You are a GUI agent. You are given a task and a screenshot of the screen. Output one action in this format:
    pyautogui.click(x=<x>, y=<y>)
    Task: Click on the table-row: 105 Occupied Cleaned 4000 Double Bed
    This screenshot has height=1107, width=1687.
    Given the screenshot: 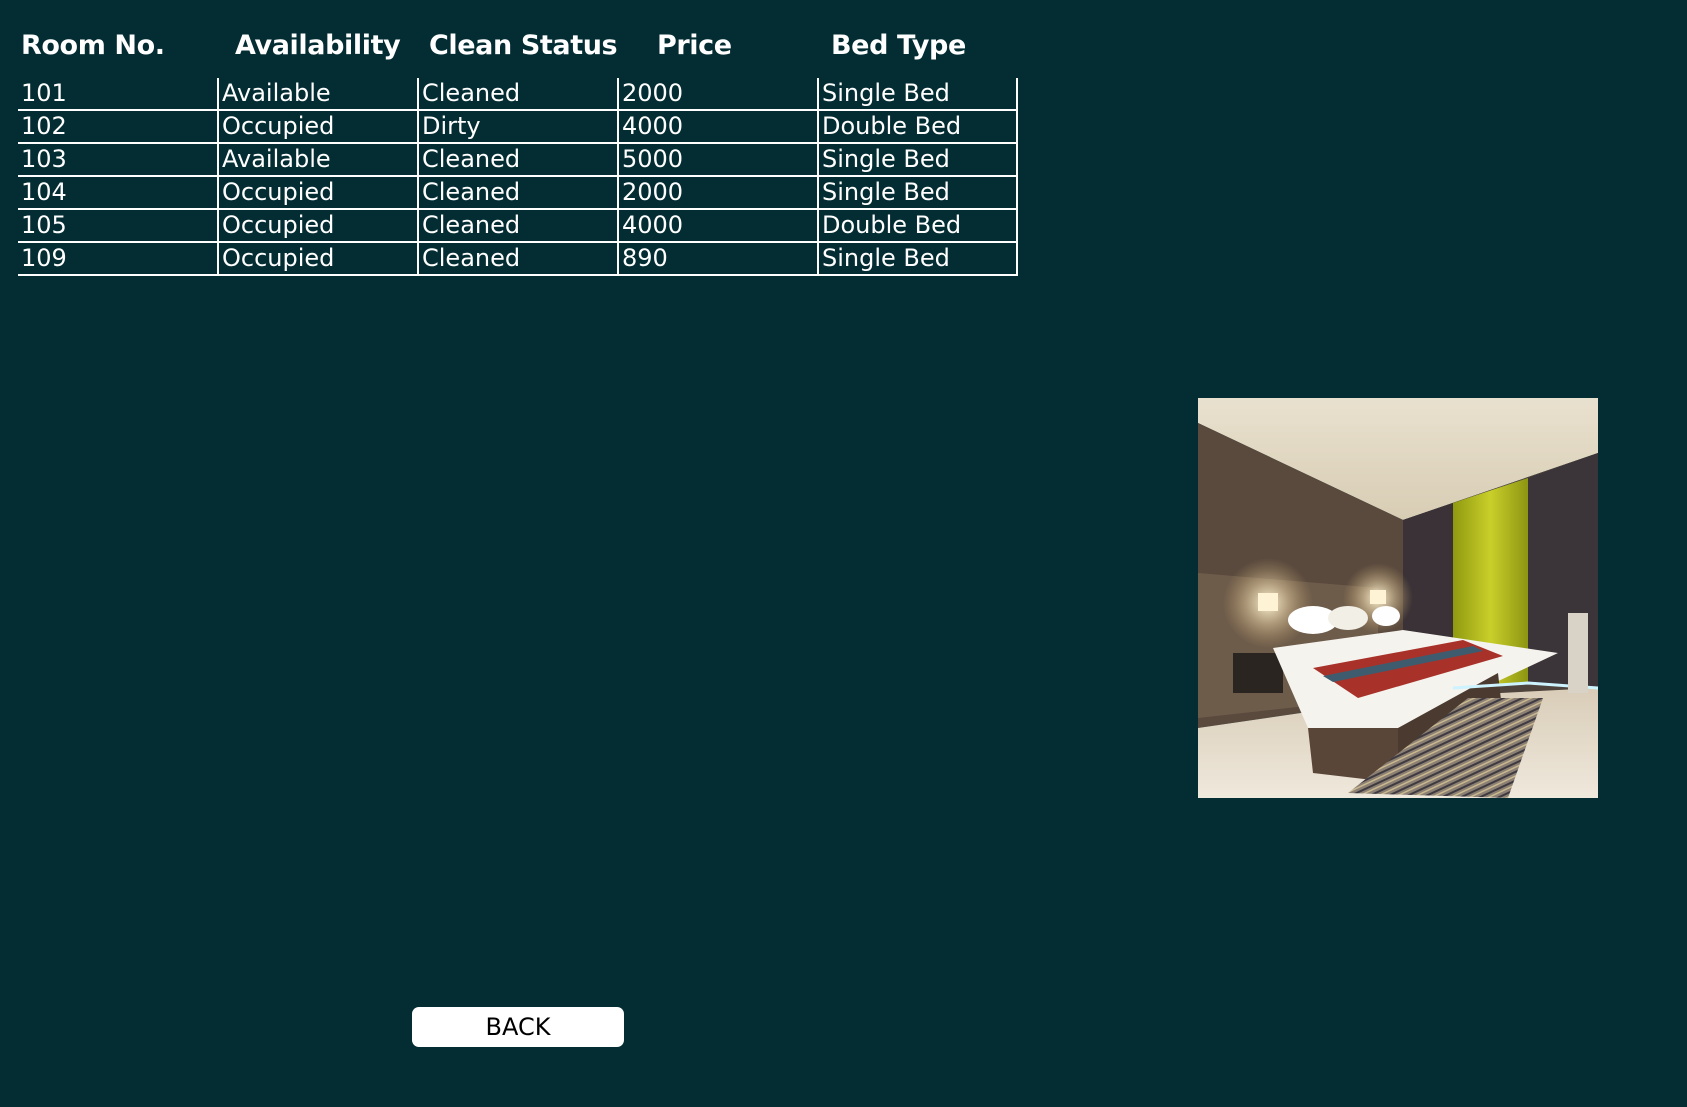 What is the action you would take?
    pyautogui.click(x=518, y=226)
    